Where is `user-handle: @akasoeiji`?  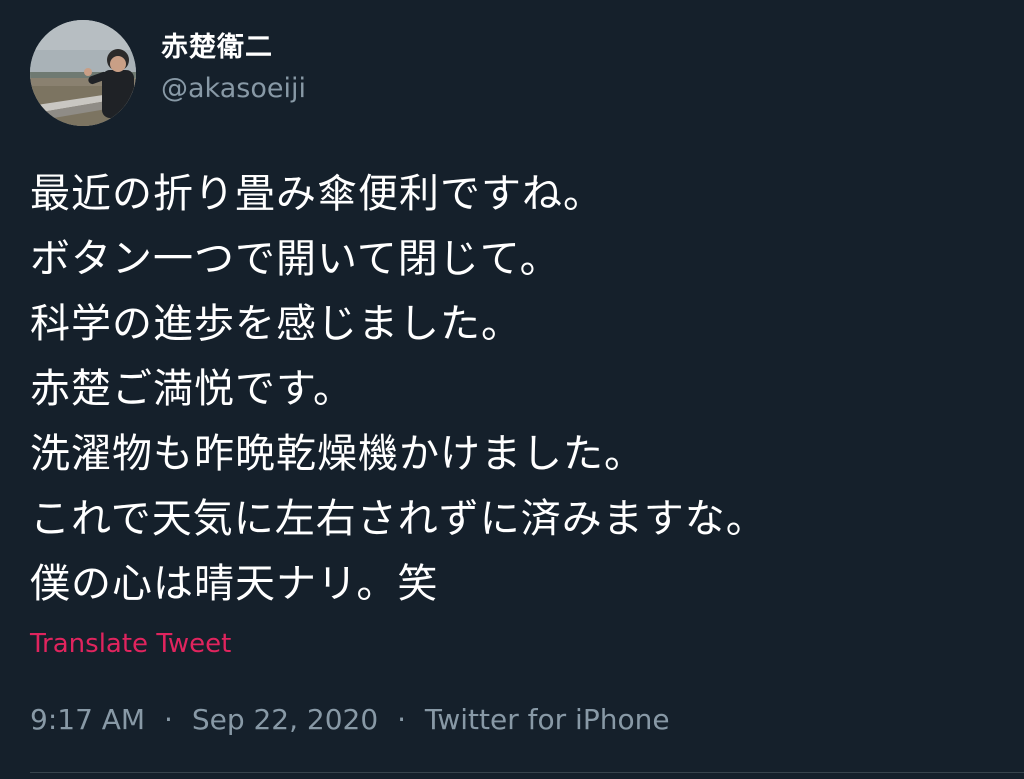 user-handle: @akasoeiji is located at coordinates (233, 89).